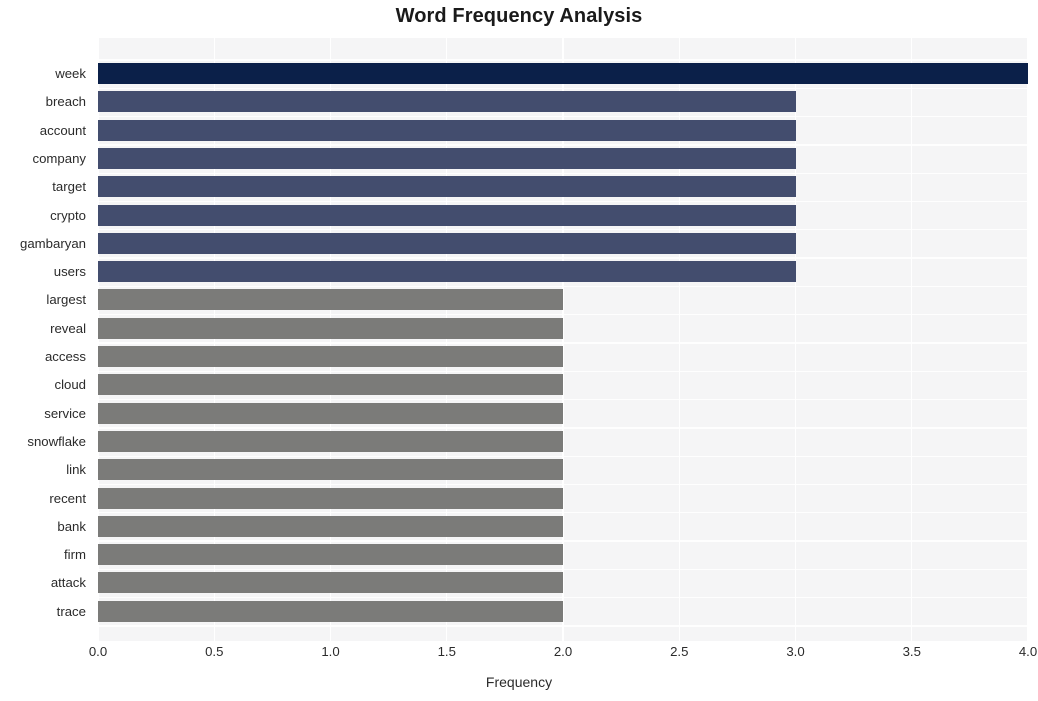 This screenshot has width=1038, height=701. I want to click on y-tick-label-users: users, so click(69, 272).